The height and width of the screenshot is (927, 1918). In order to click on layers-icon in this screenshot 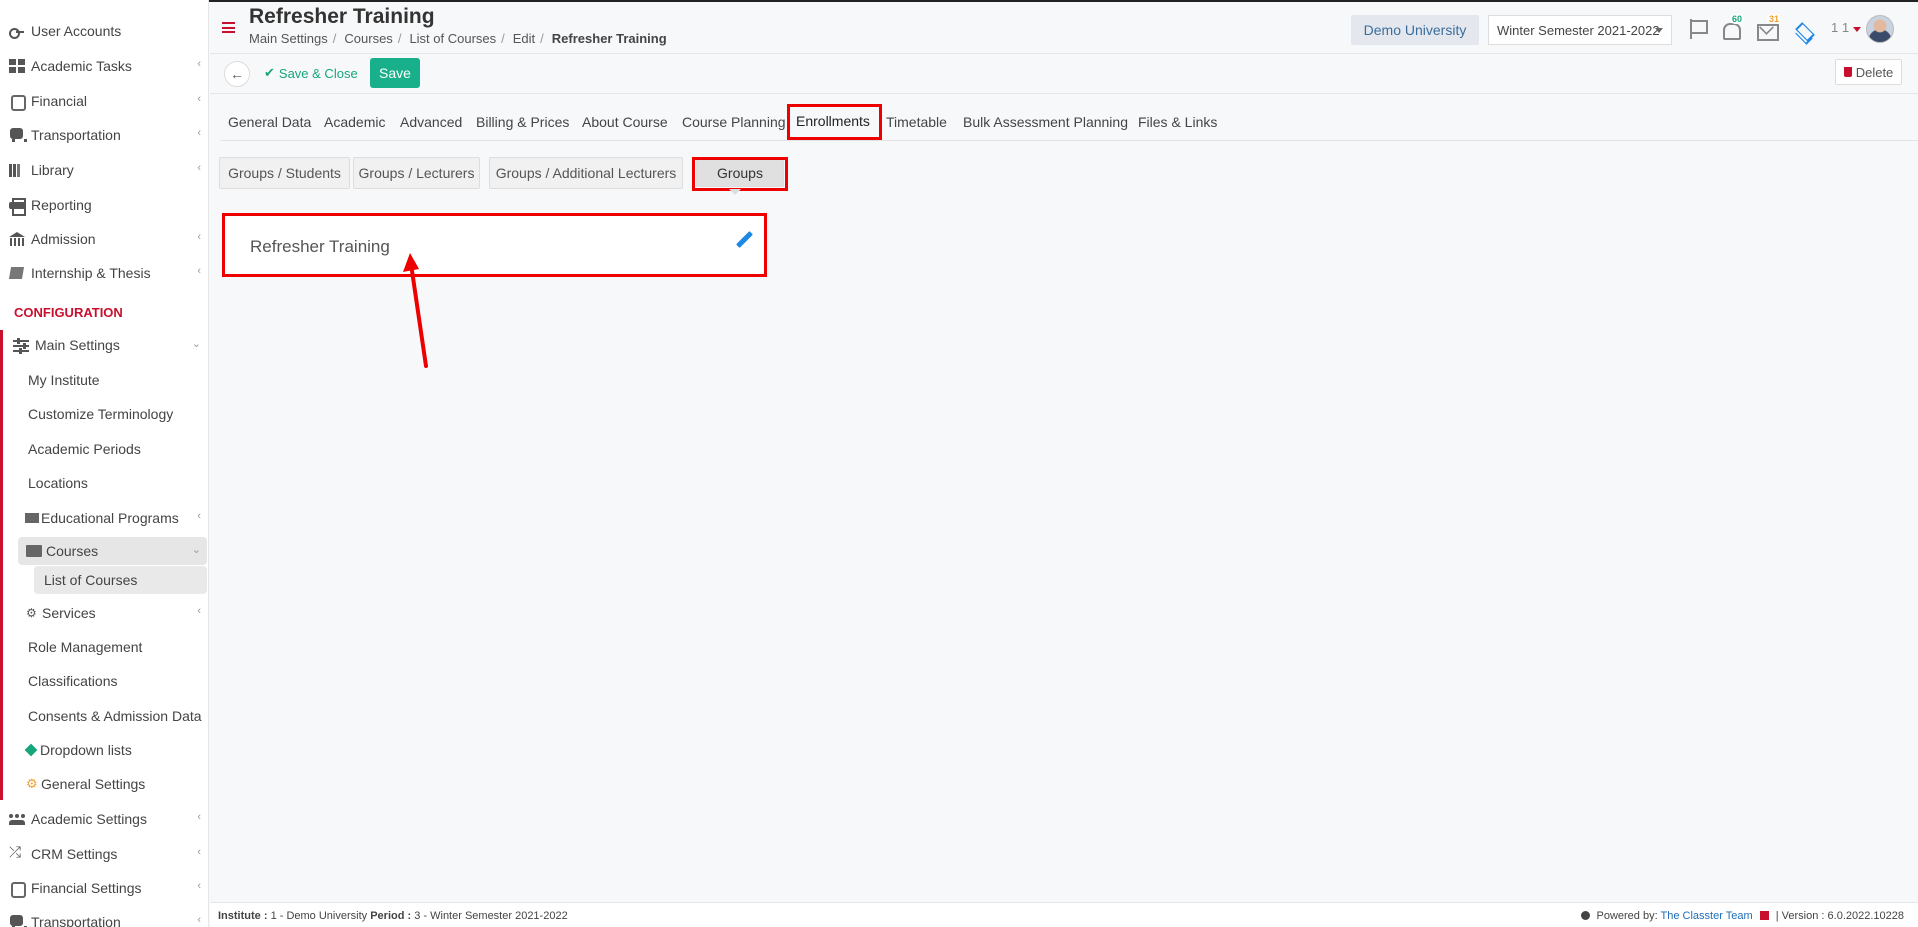, I will do `click(1804, 29)`.